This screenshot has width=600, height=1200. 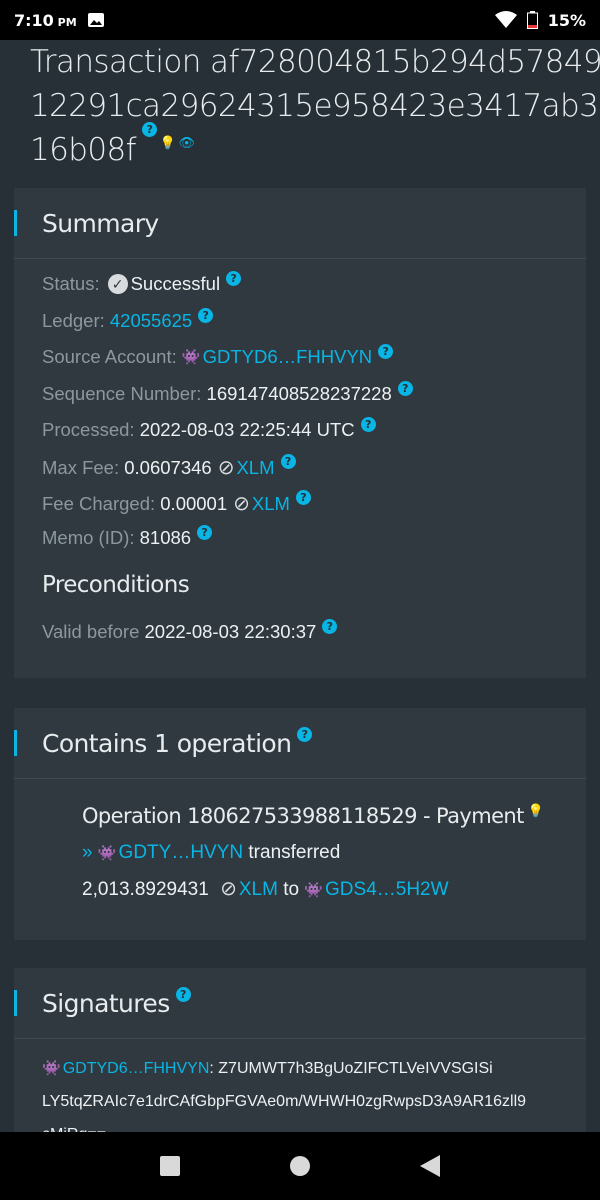 I want to click on valid-before-value: 2022-08-03 22:30:37, so click(x=230, y=631).